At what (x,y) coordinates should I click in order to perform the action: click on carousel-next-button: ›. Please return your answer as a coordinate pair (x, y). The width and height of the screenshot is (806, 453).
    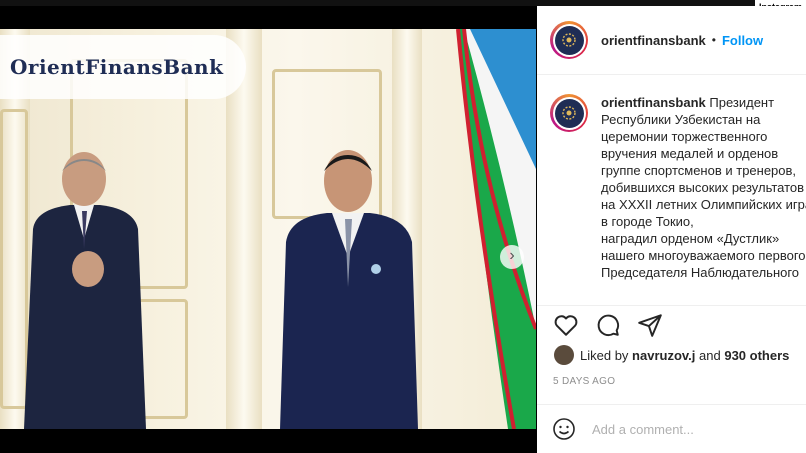
    Looking at the image, I should click on (512, 257).